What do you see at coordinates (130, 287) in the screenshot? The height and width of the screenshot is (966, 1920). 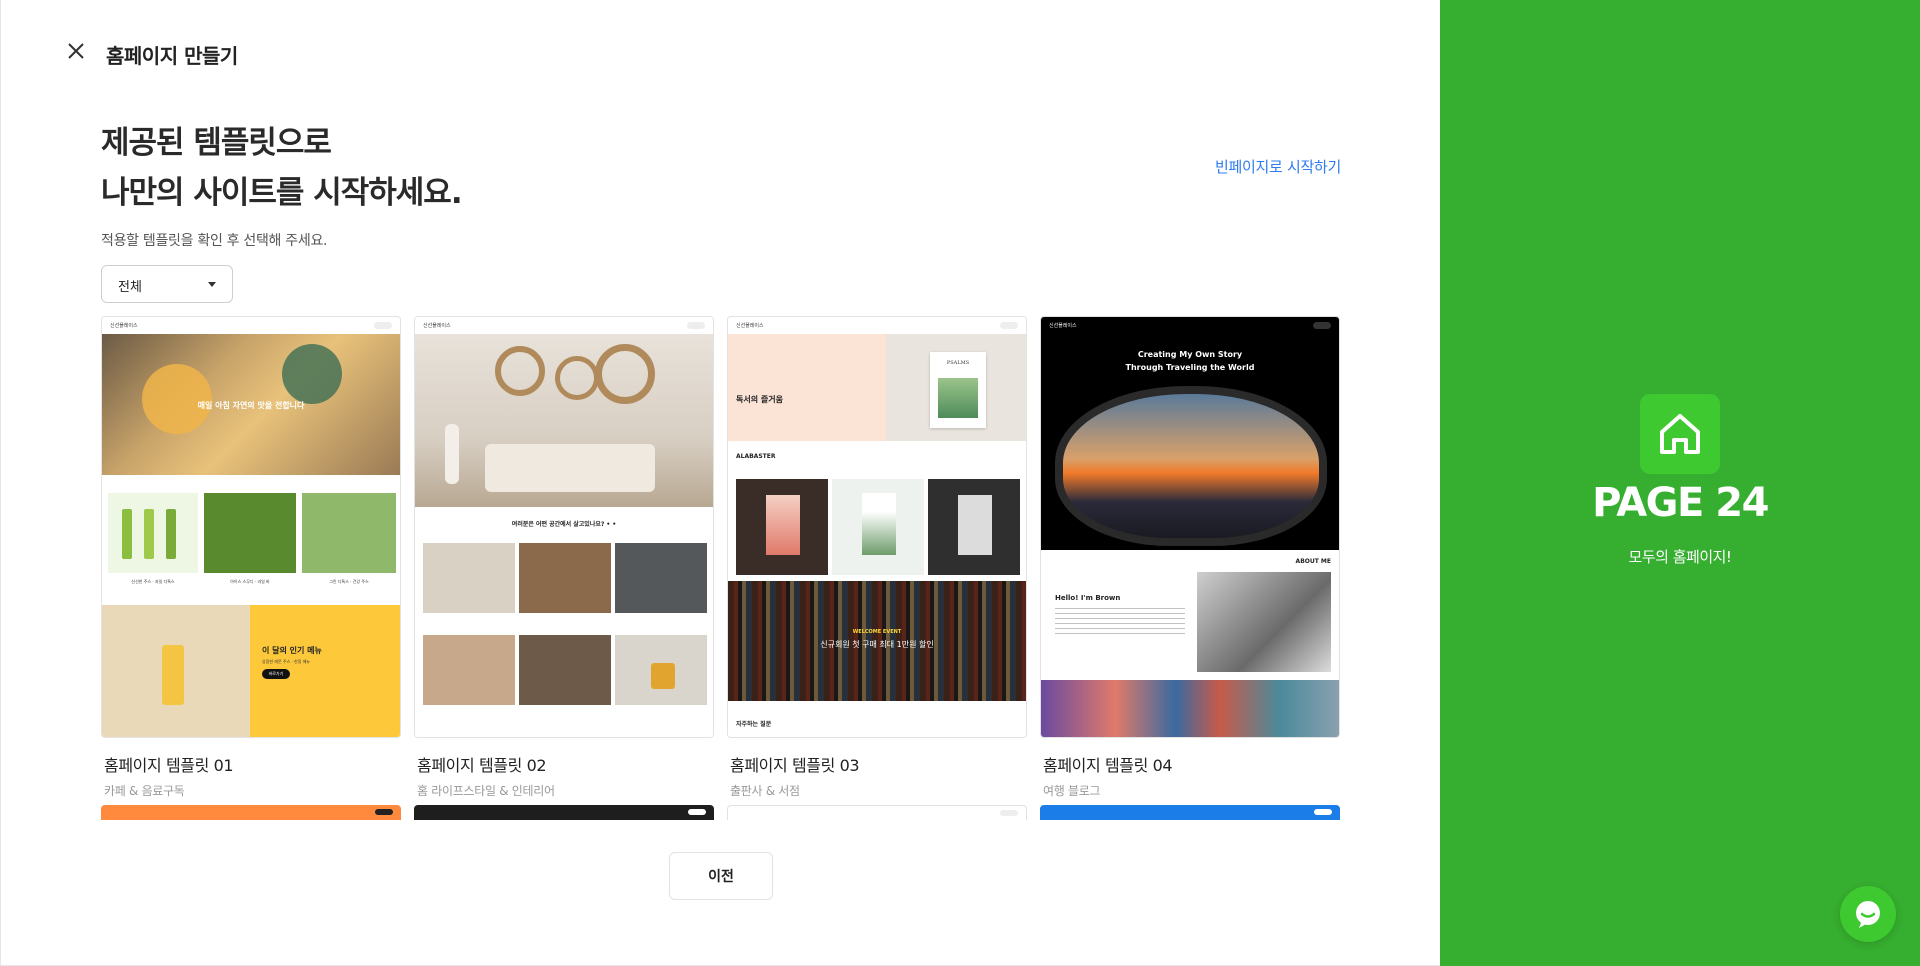 I see `category-filter-value: 전체` at bounding box center [130, 287].